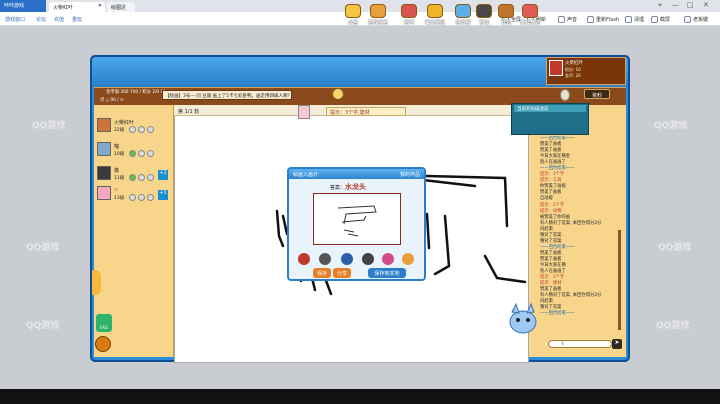  Describe the element at coordinates (306, 175) in the screenshot. I see `dialog-title: 绘画入画计` at that location.